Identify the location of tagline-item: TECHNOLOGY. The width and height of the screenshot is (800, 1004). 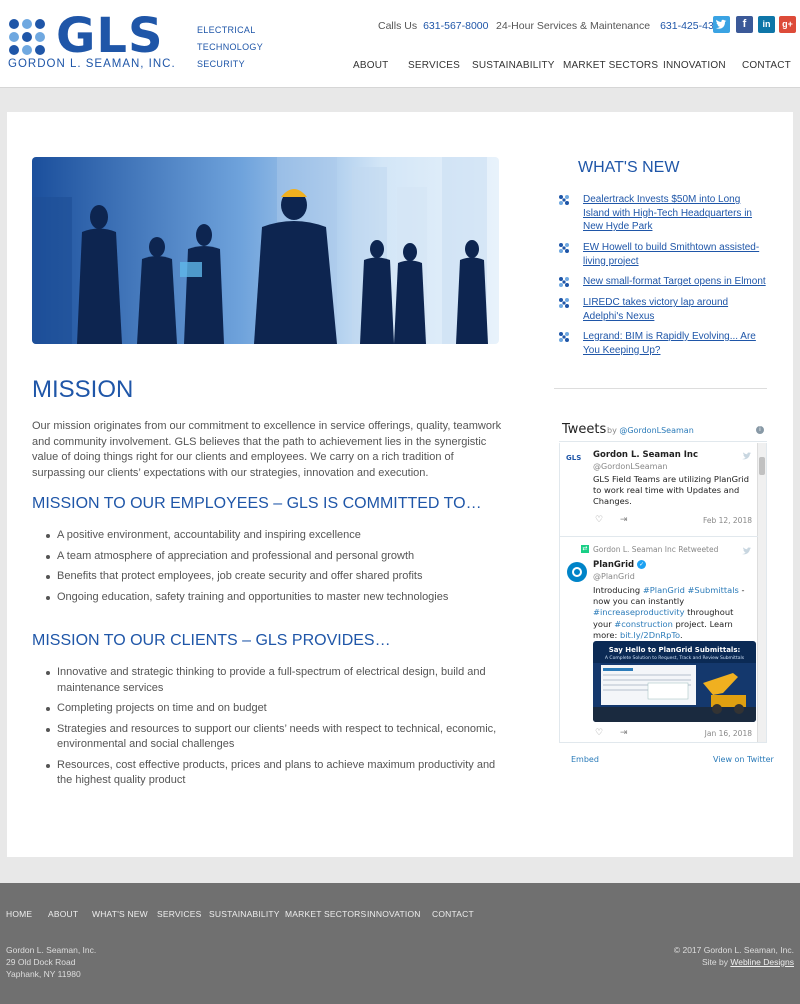
(230, 47).